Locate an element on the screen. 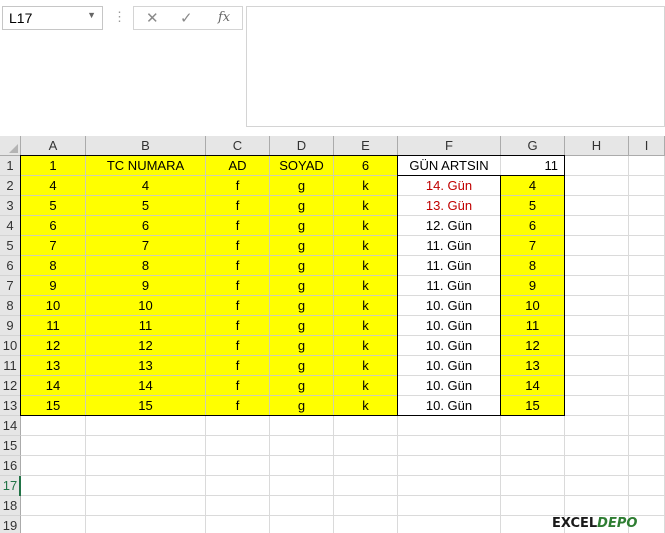 The width and height of the screenshot is (665, 533). cell-g11: 13 is located at coordinates (533, 366).